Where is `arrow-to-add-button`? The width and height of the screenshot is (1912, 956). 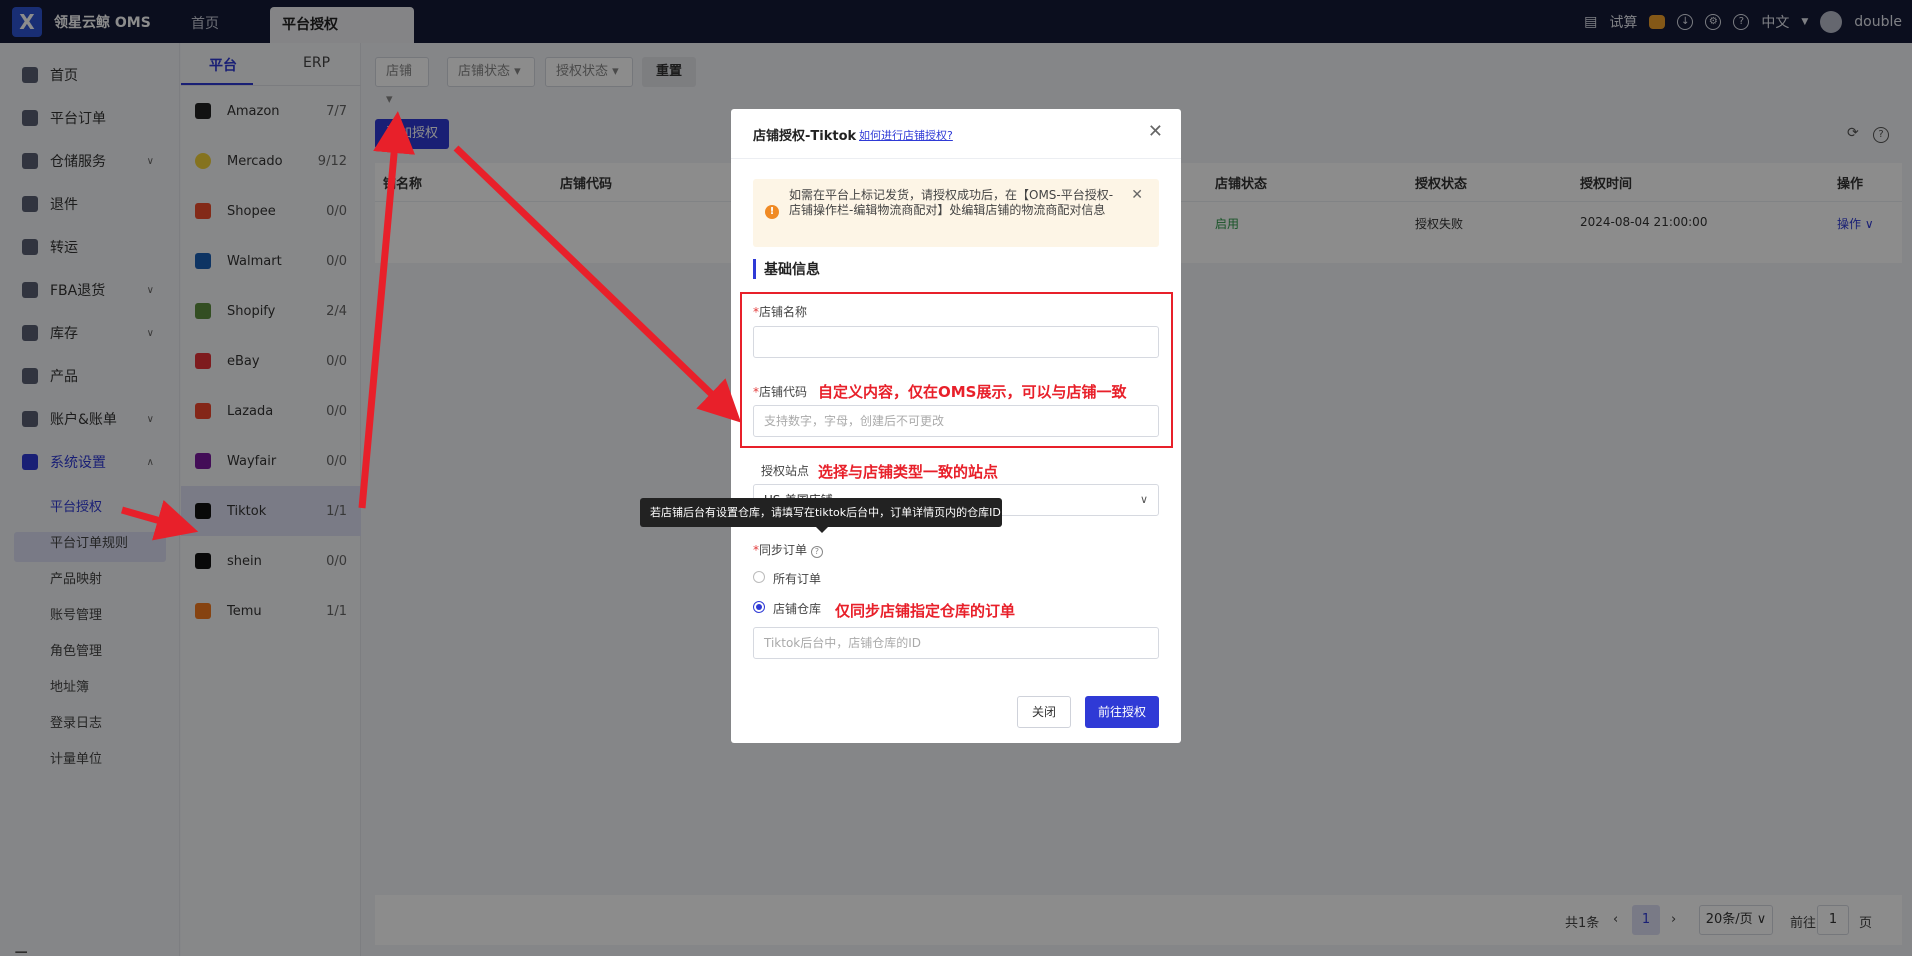
arrow-to-add-button is located at coordinates (387, 310).